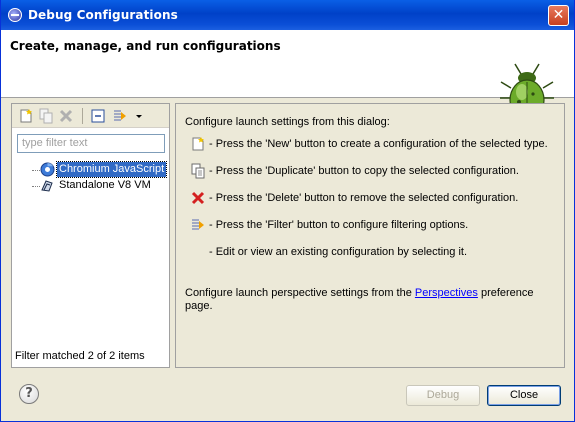 This screenshot has width=575, height=422. Describe the element at coordinates (47, 169) in the screenshot. I see `chromium-icon` at that location.